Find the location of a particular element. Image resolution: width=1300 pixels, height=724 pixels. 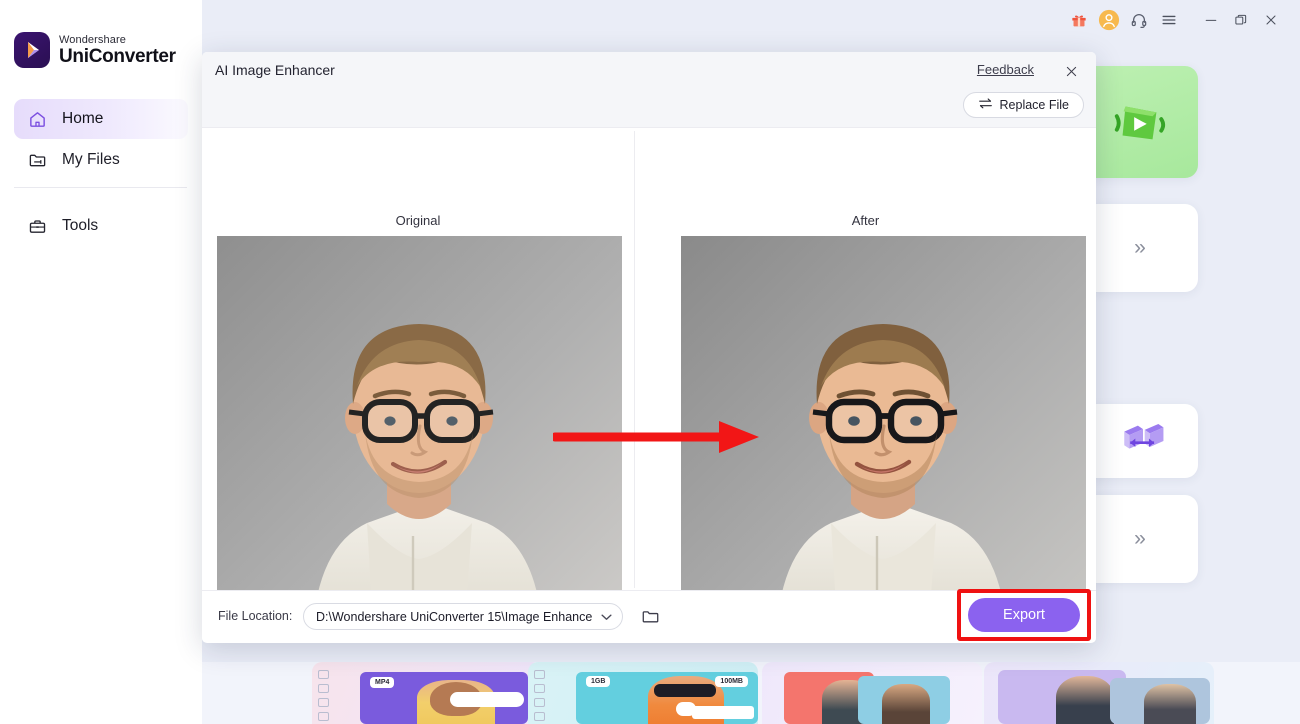

titlebar-separator is located at coordinates (1190, 20).